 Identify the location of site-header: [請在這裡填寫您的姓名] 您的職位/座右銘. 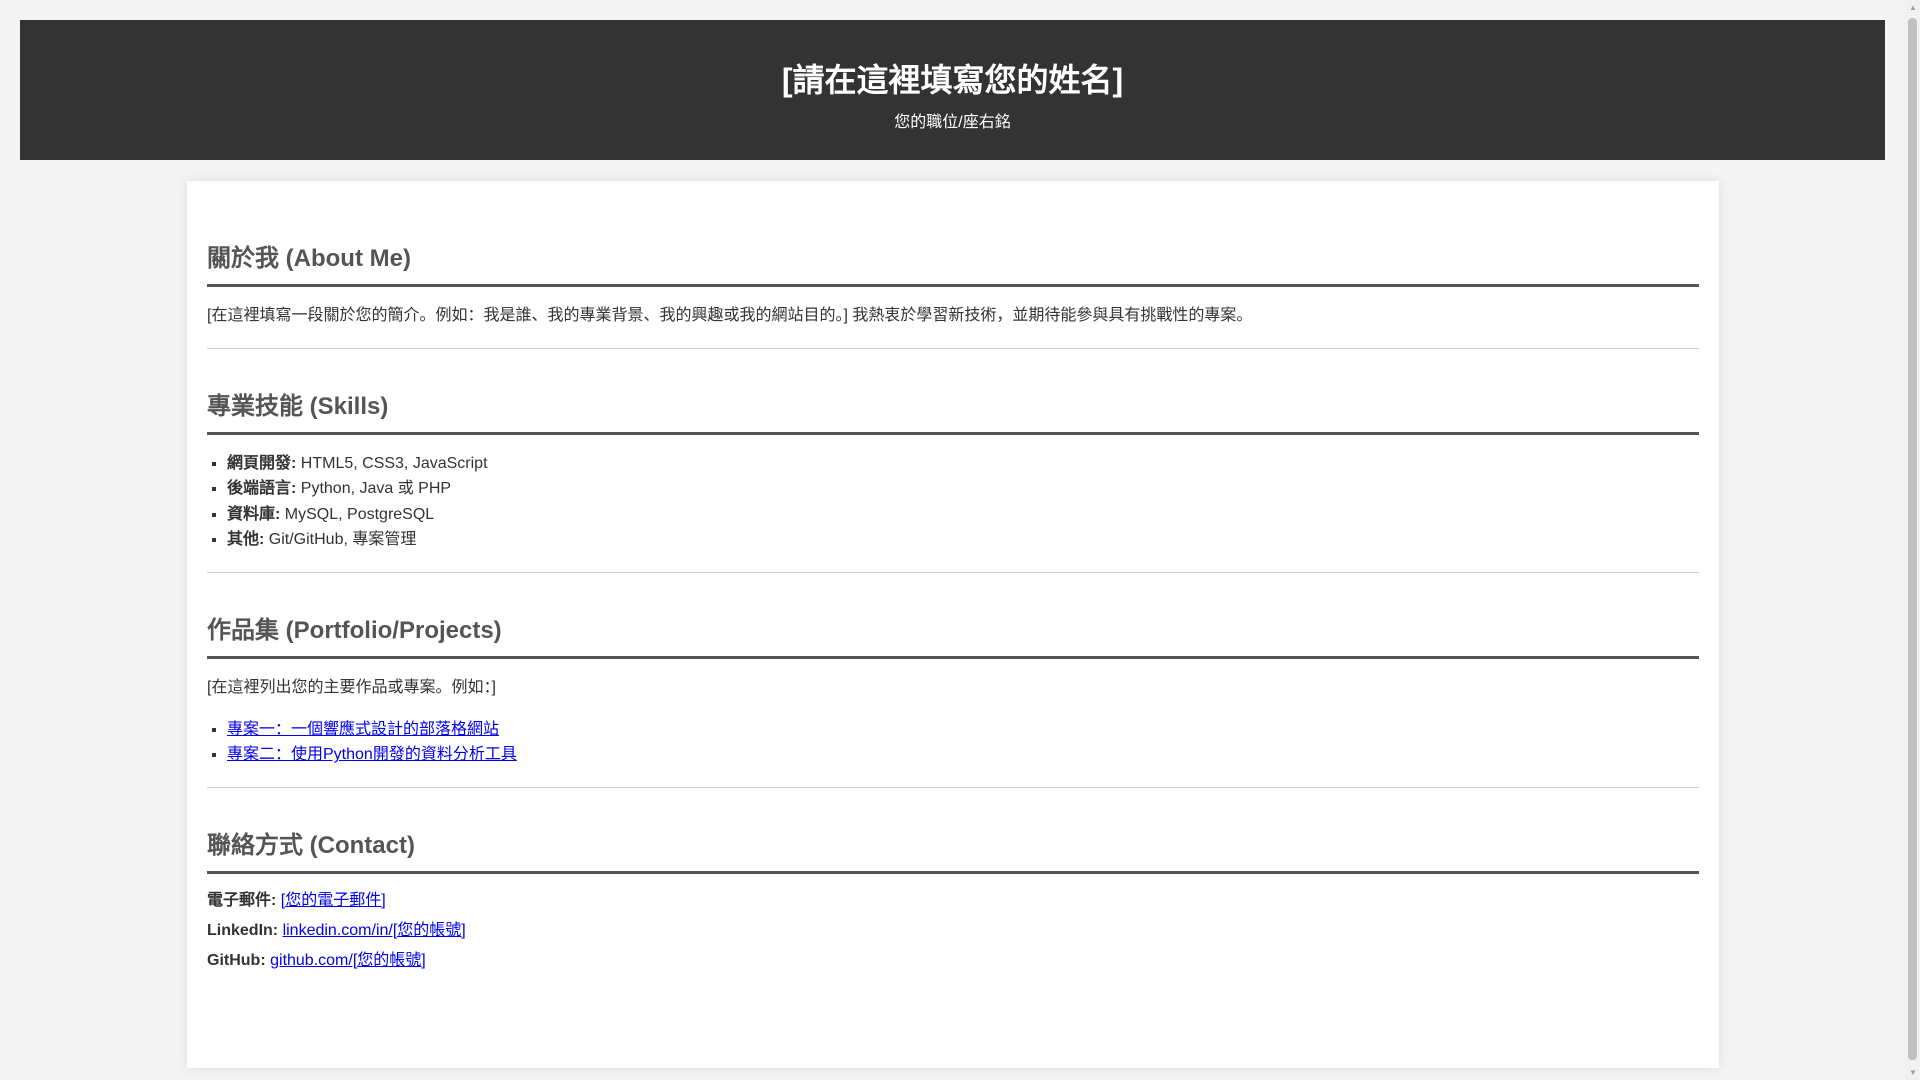
(952, 90).